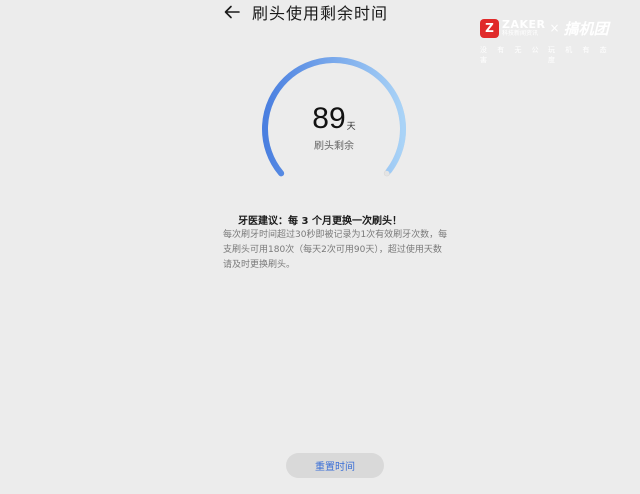 The image size is (640, 494). Describe the element at coordinates (489, 28) in the screenshot. I see `zaker-logo-icon: Z` at that location.